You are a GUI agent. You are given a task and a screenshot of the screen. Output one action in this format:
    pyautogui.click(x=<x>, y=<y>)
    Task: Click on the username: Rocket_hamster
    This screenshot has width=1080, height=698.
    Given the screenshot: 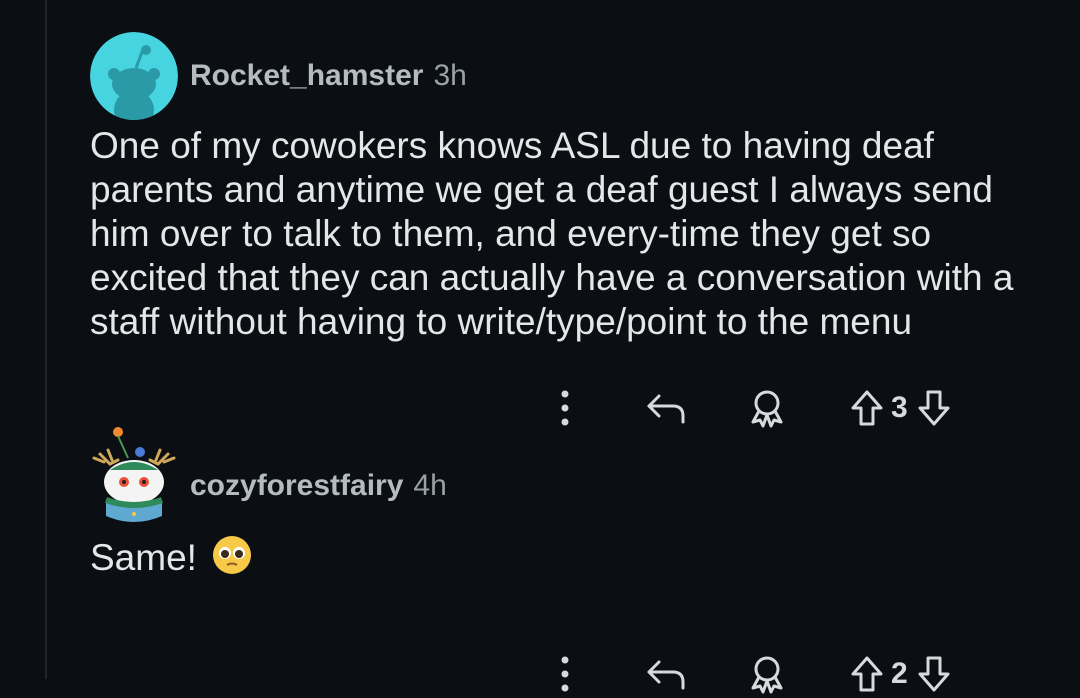 What is the action you would take?
    pyautogui.click(x=306, y=76)
    